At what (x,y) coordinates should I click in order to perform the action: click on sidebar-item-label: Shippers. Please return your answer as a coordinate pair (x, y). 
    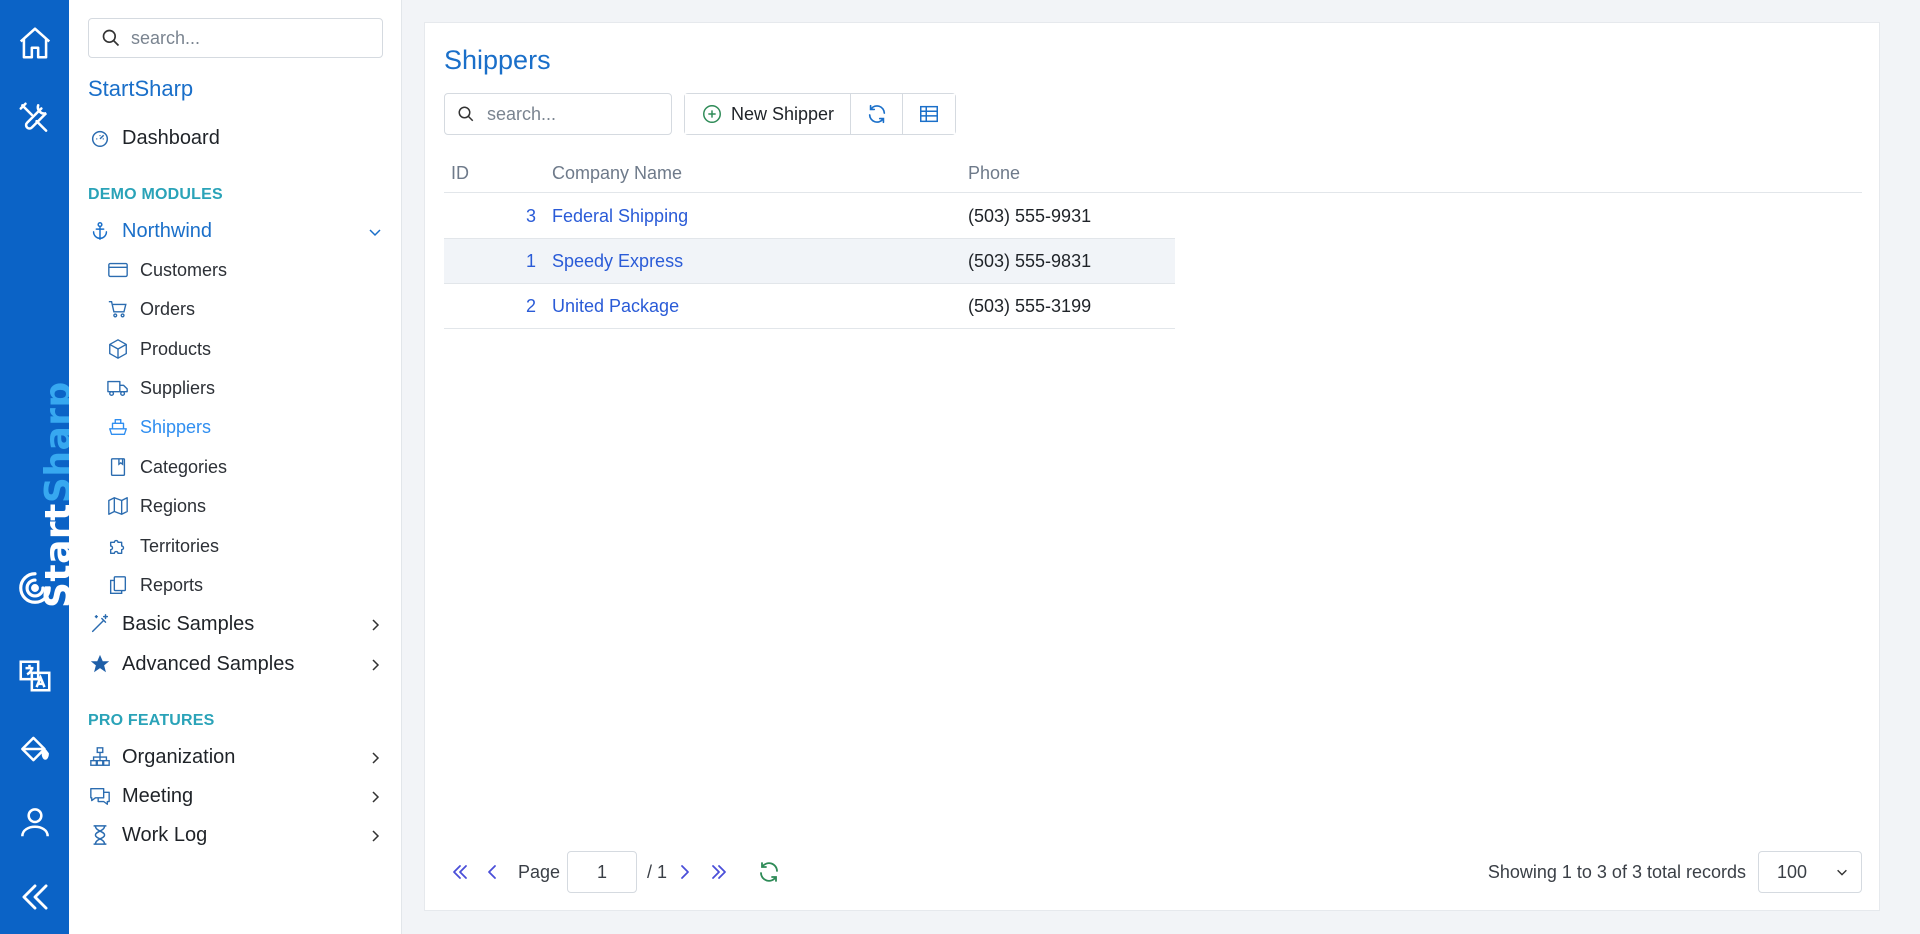
    Looking at the image, I should click on (176, 426).